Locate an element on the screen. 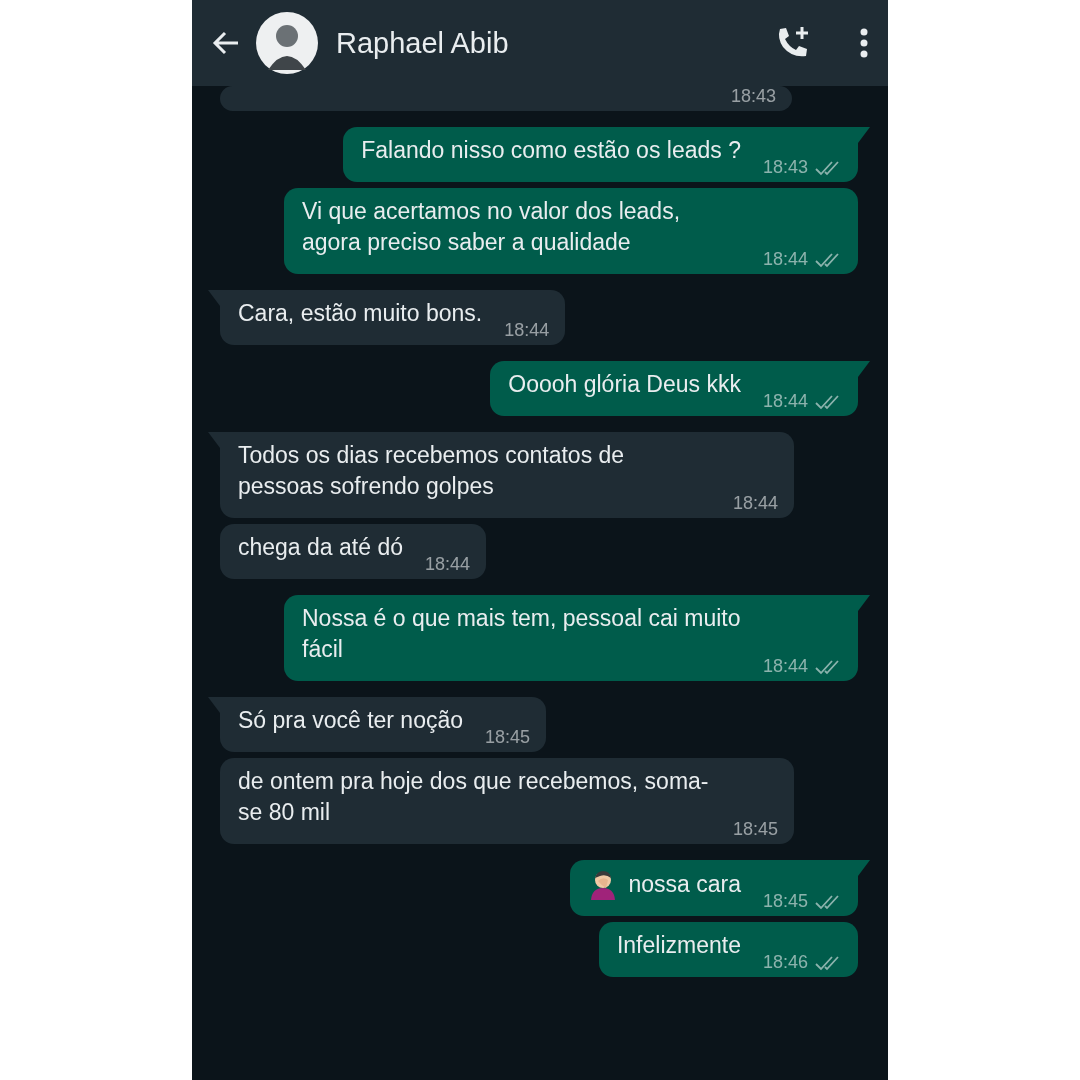 This screenshot has height=1080, width=1080. message-text: de ontem pra hoje dos que recebemos, soma-se 80 mil is located at coordinates (474, 797).